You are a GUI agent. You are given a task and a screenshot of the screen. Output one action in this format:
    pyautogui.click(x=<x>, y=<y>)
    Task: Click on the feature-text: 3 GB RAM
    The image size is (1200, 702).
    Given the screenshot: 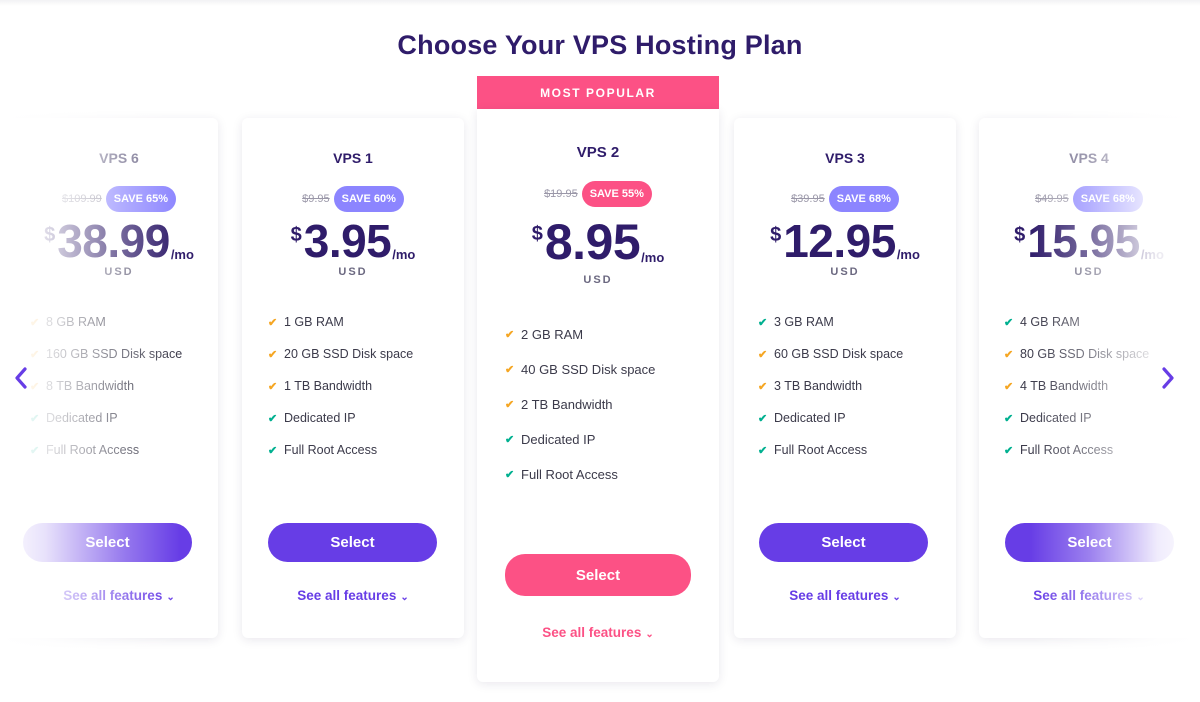 What is the action you would take?
    pyautogui.click(x=804, y=322)
    